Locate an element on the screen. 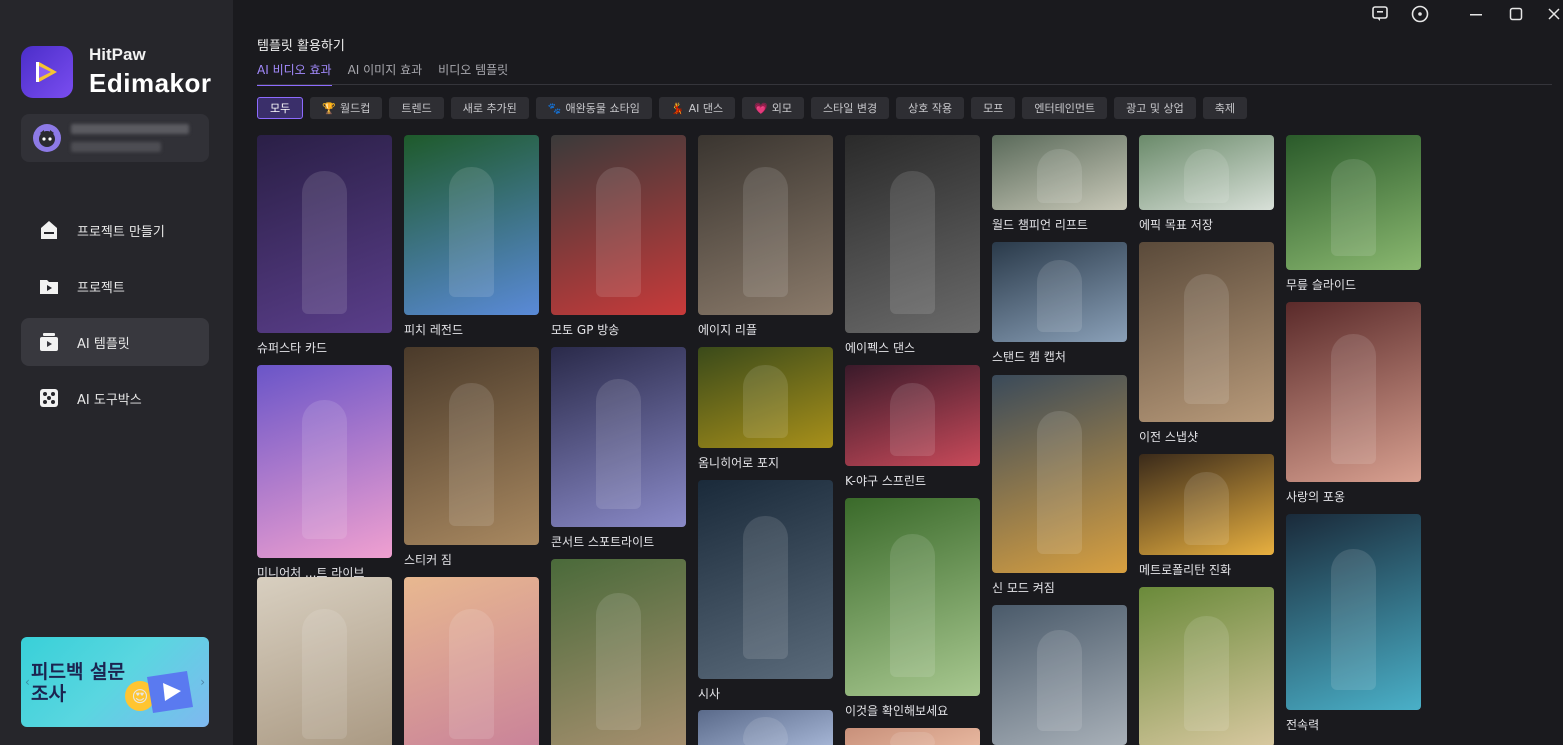  template-title: 이전 스냅샷 is located at coordinates (1169, 437).